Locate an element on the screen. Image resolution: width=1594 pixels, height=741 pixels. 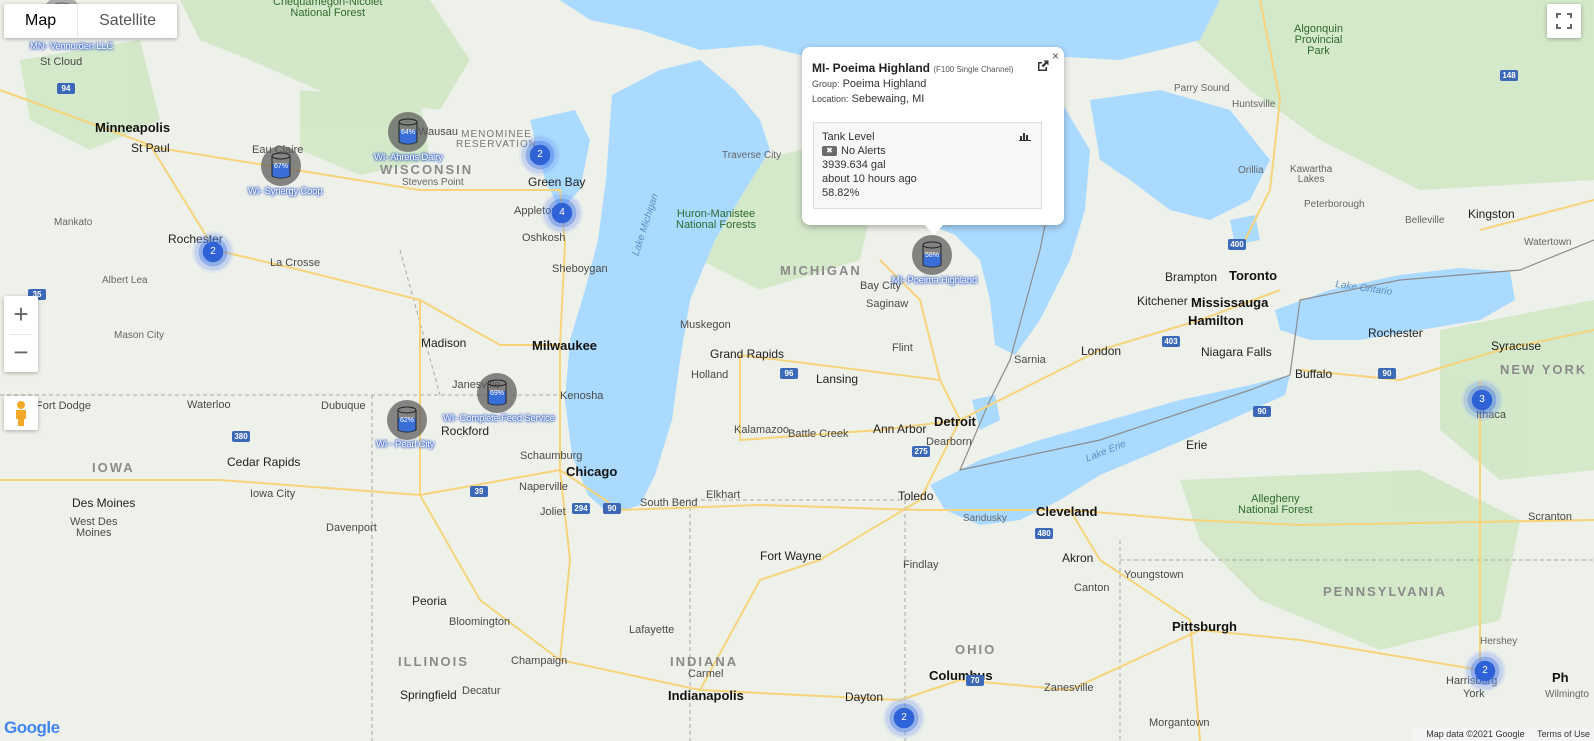
highway-shield: 70 is located at coordinates (975, 680).